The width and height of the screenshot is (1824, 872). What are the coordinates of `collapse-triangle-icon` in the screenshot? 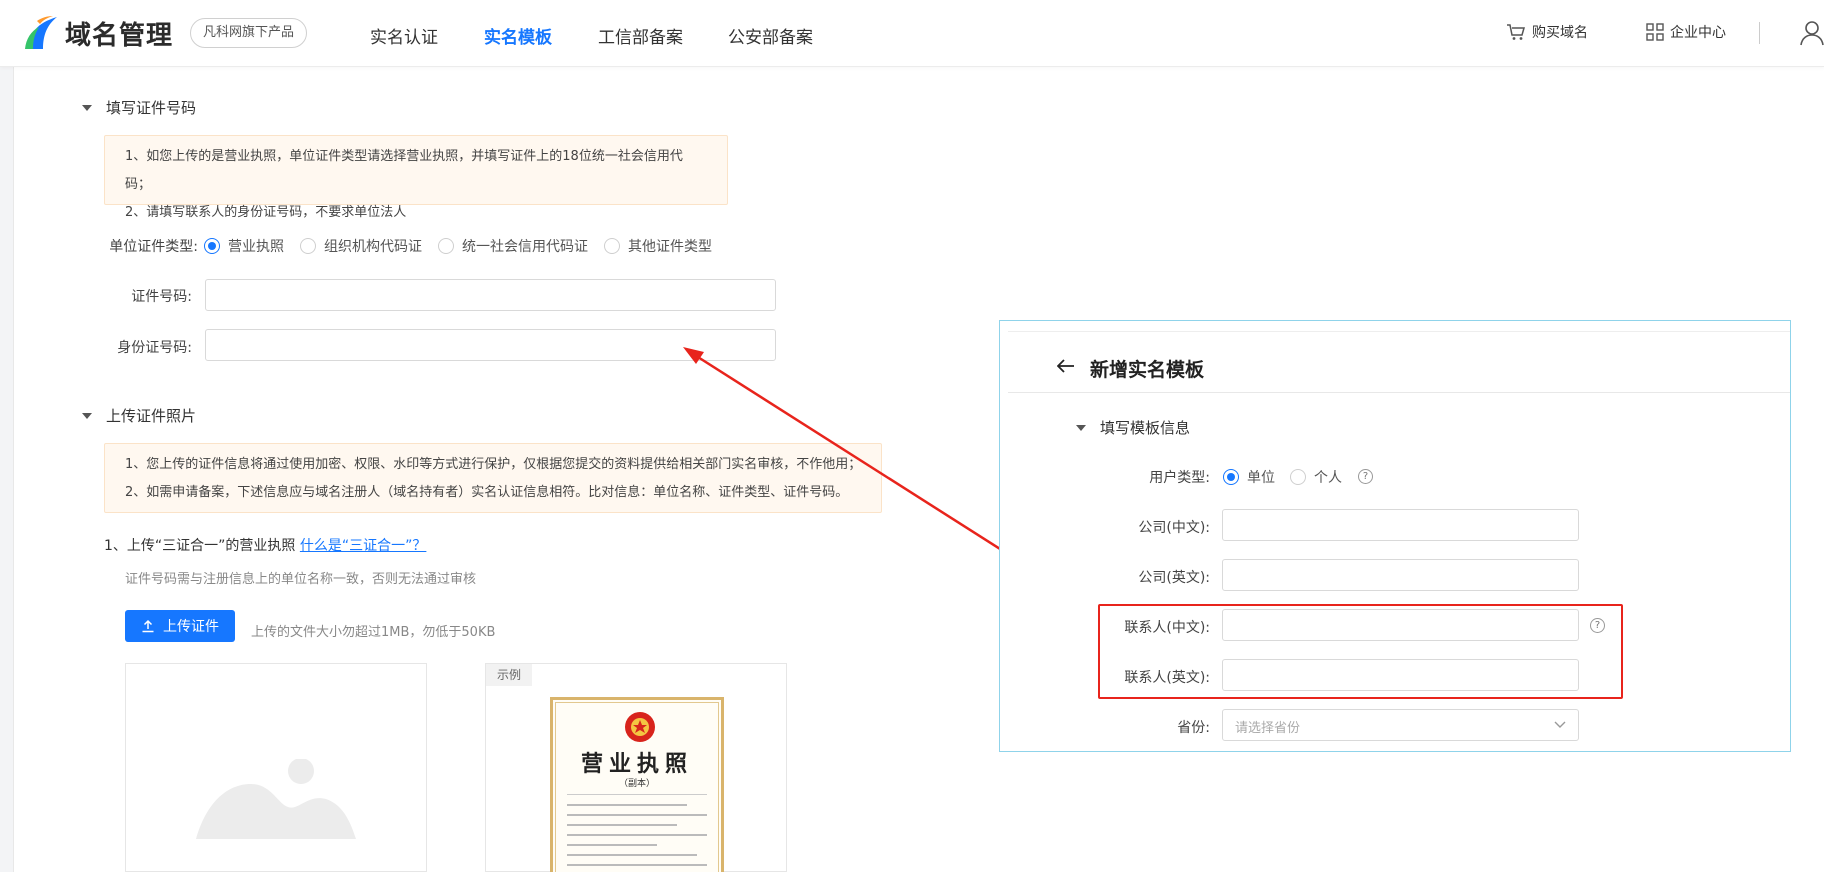 It's located at (1081, 427).